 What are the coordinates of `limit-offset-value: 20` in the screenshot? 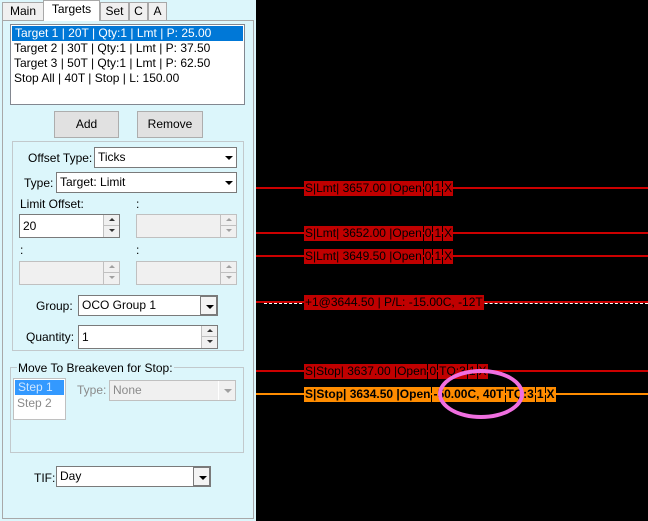 It's located at (30, 226).